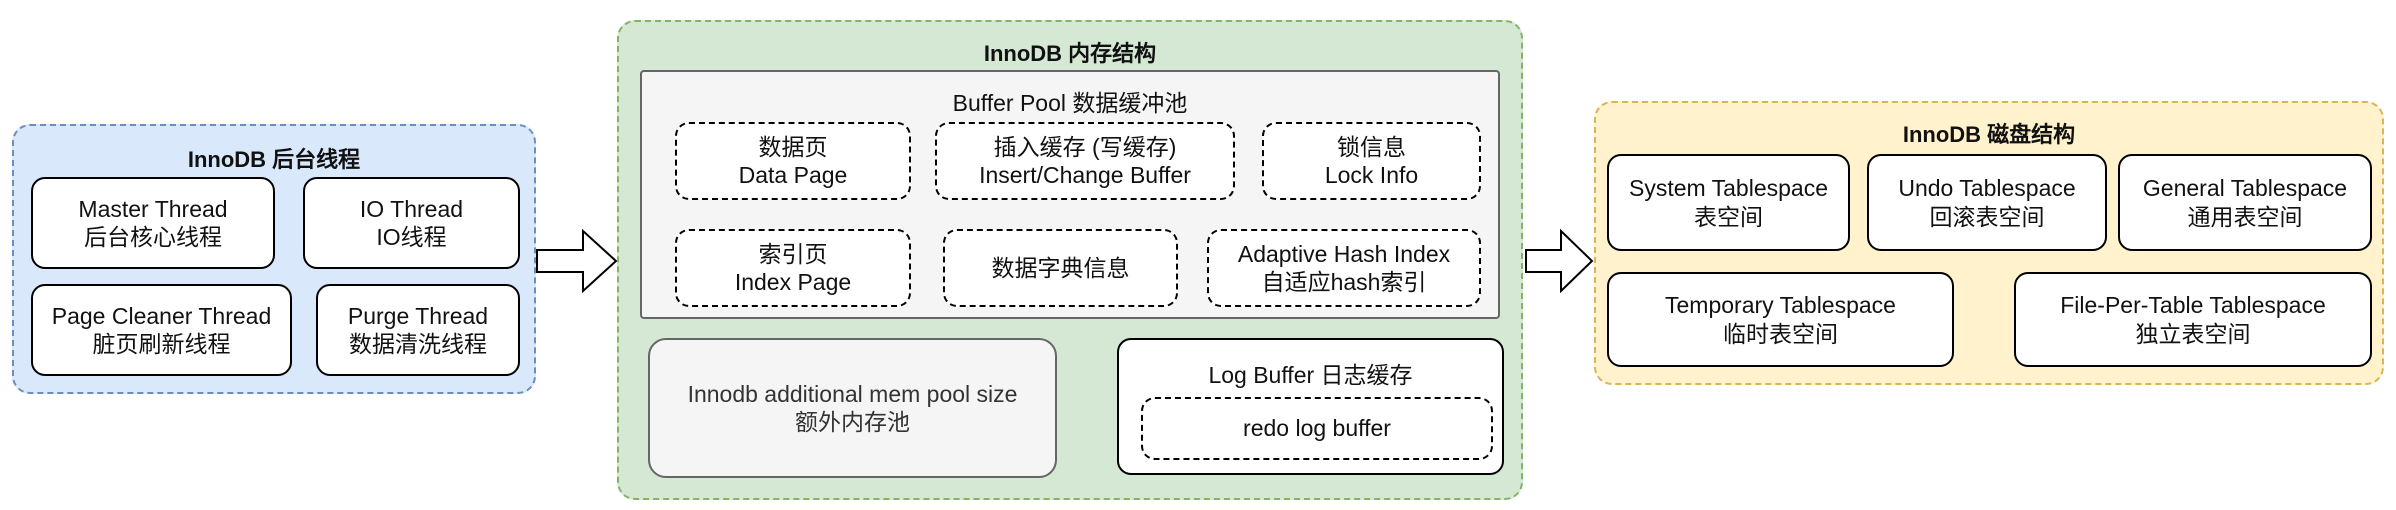 This screenshot has height=510, width=2396. I want to click on node-label-zh: 表空间, so click(1728, 216).